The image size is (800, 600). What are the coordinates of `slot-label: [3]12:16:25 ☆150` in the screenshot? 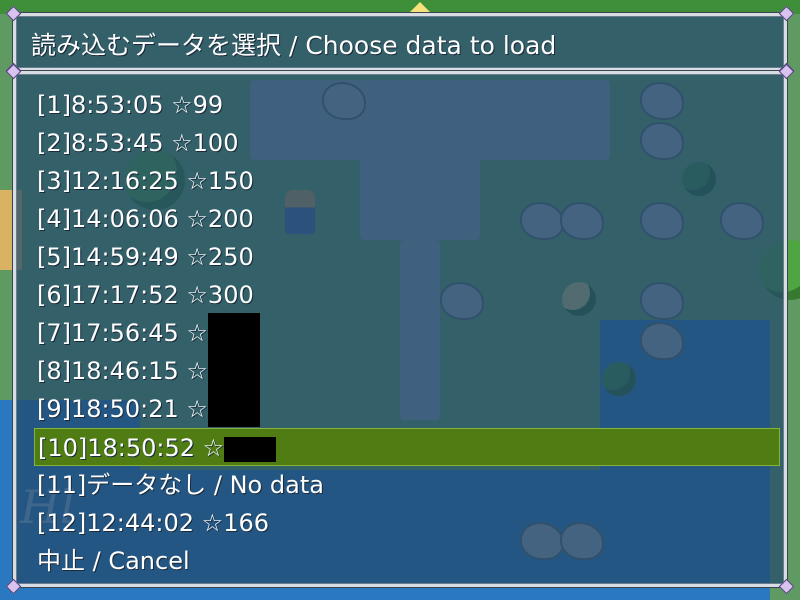 It's located at (145, 181).